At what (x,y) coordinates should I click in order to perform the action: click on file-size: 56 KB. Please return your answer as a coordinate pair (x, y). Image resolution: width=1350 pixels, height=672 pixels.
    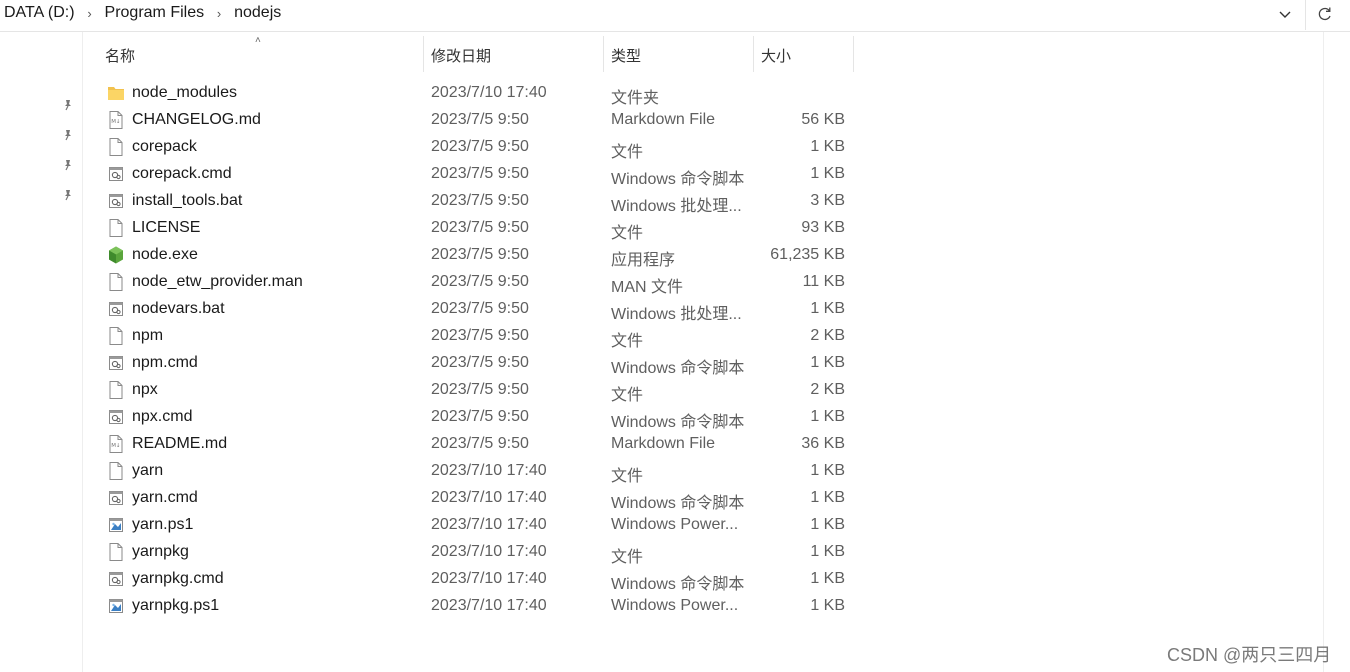
    Looking at the image, I should click on (823, 119).